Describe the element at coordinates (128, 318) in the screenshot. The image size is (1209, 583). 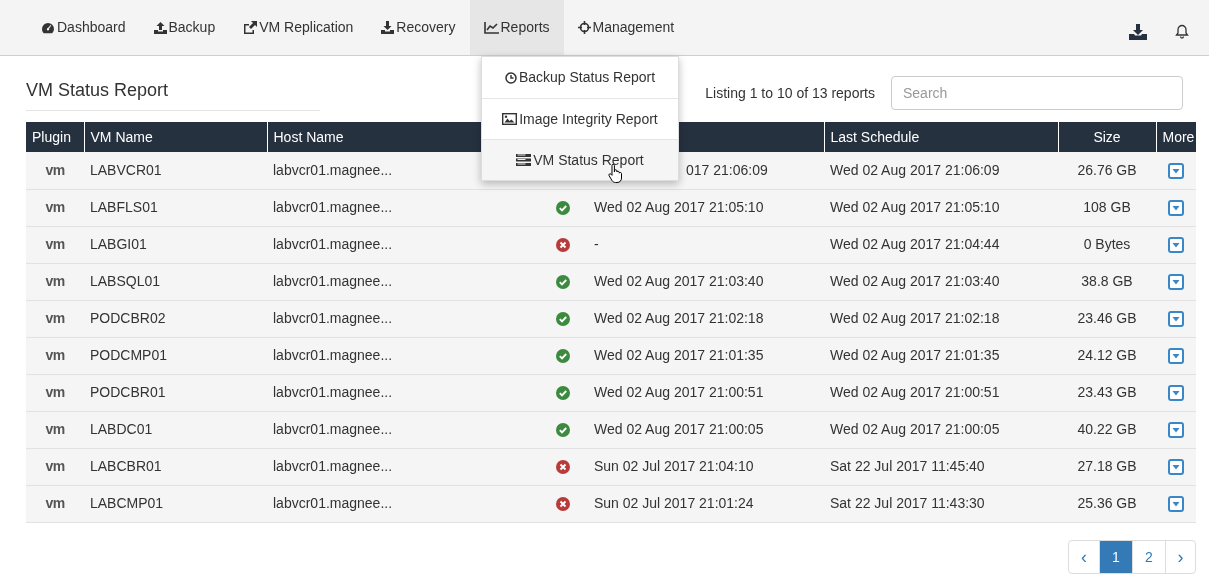
I see `vm-name: PODCBR02` at that location.